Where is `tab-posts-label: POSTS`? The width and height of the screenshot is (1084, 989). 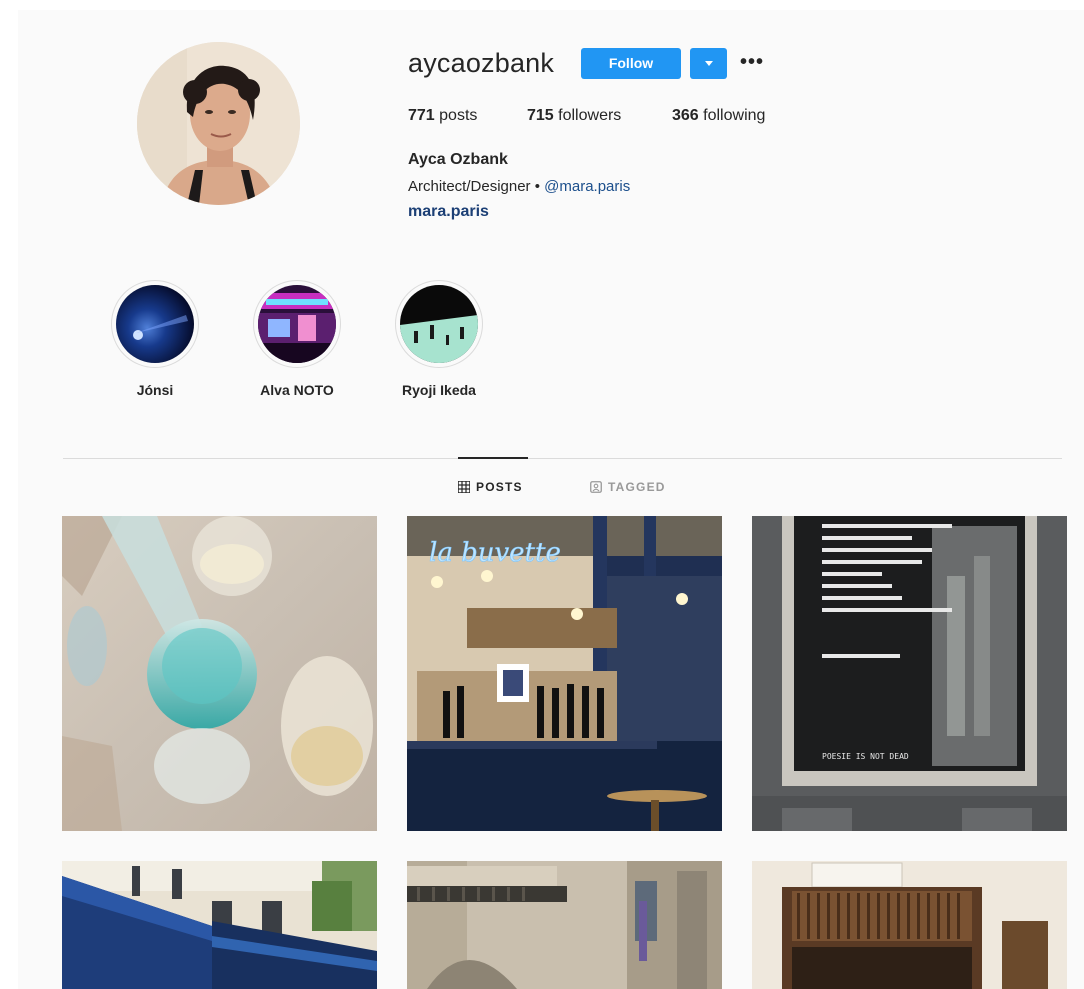
tab-posts-label: POSTS is located at coordinates (499, 487).